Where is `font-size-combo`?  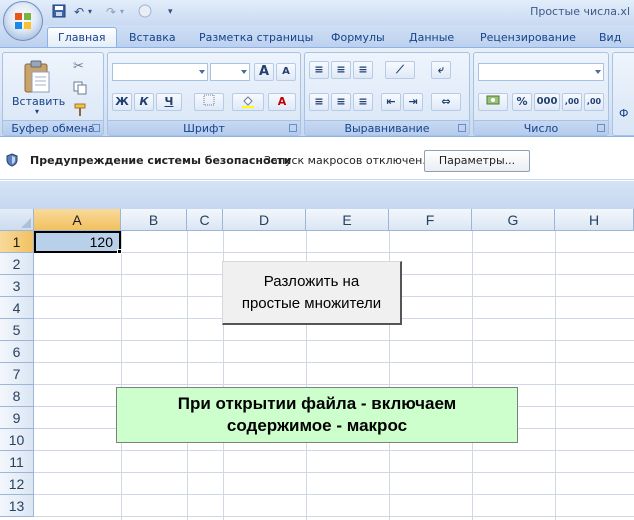 font-size-combo is located at coordinates (230, 72).